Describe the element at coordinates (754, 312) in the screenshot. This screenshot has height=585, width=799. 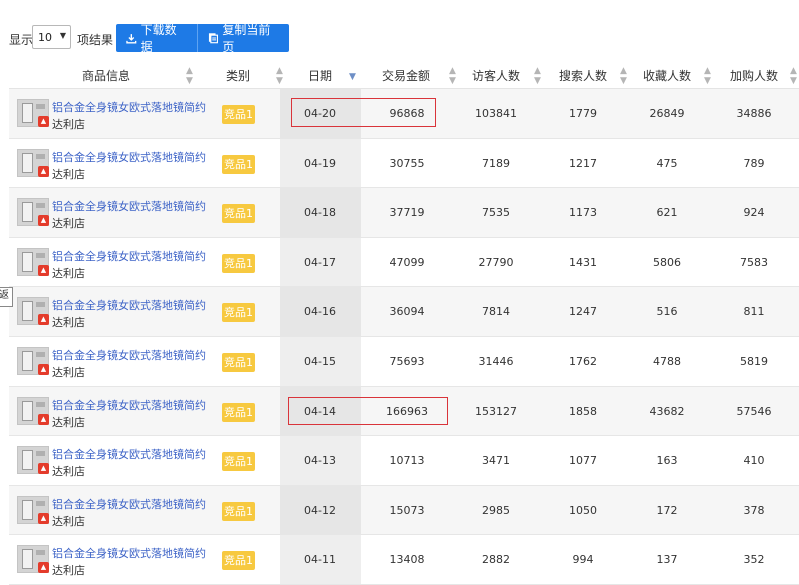
I see `cell-carts: 811` at that location.